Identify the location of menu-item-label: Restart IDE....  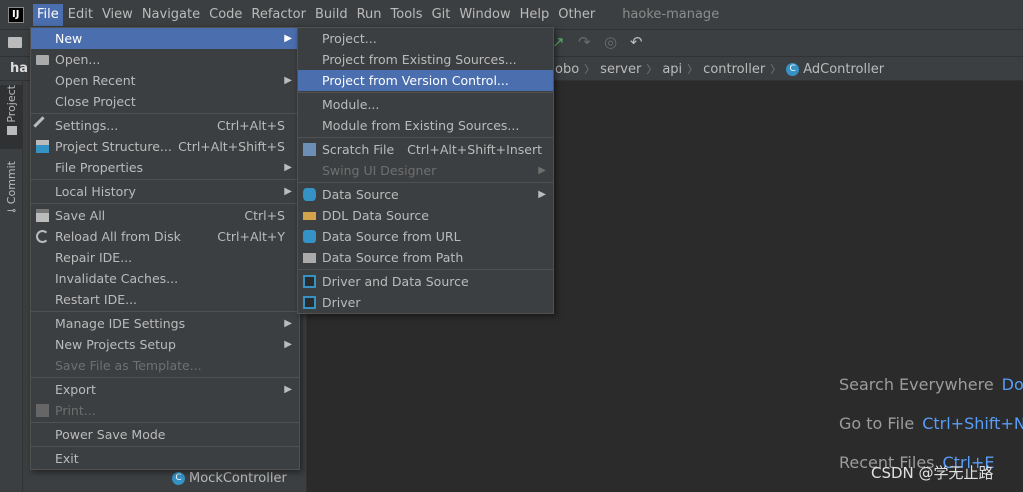
(96, 299).